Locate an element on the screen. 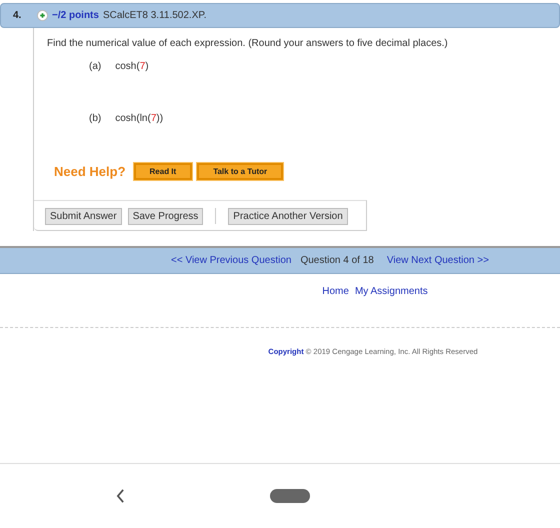 The width and height of the screenshot is (560, 528). expand-icon is located at coordinates (42, 15).